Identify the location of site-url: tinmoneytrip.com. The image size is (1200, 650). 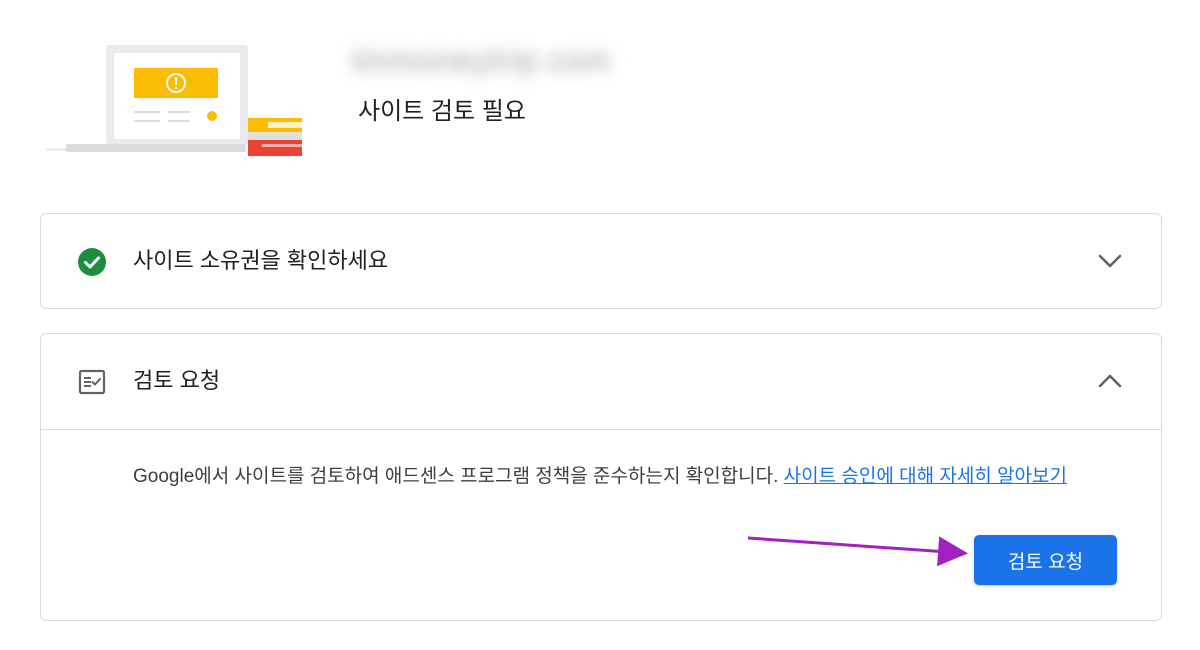
(482, 60).